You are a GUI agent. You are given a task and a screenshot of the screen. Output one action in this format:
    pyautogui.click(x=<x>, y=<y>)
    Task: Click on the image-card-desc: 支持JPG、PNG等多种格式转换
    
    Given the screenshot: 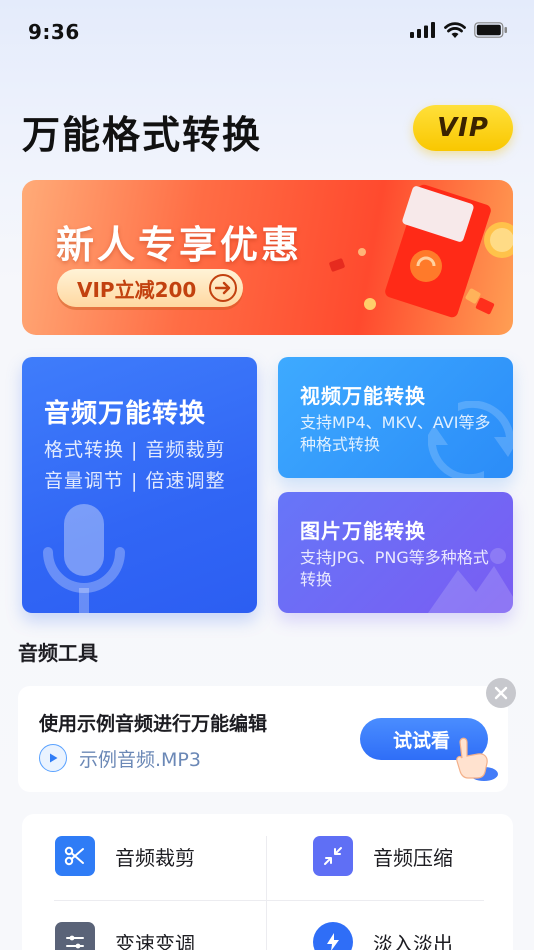 What is the action you would take?
    pyautogui.click(x=394, y=568)
    